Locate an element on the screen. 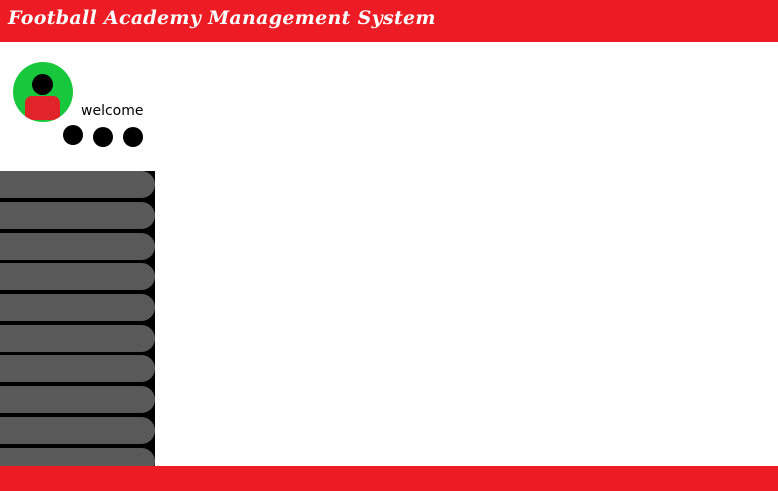 Image resolution: width=778 pixels, height=491 pixels. title-bar: Football Academy Management System is located at coordinates (389, 21).